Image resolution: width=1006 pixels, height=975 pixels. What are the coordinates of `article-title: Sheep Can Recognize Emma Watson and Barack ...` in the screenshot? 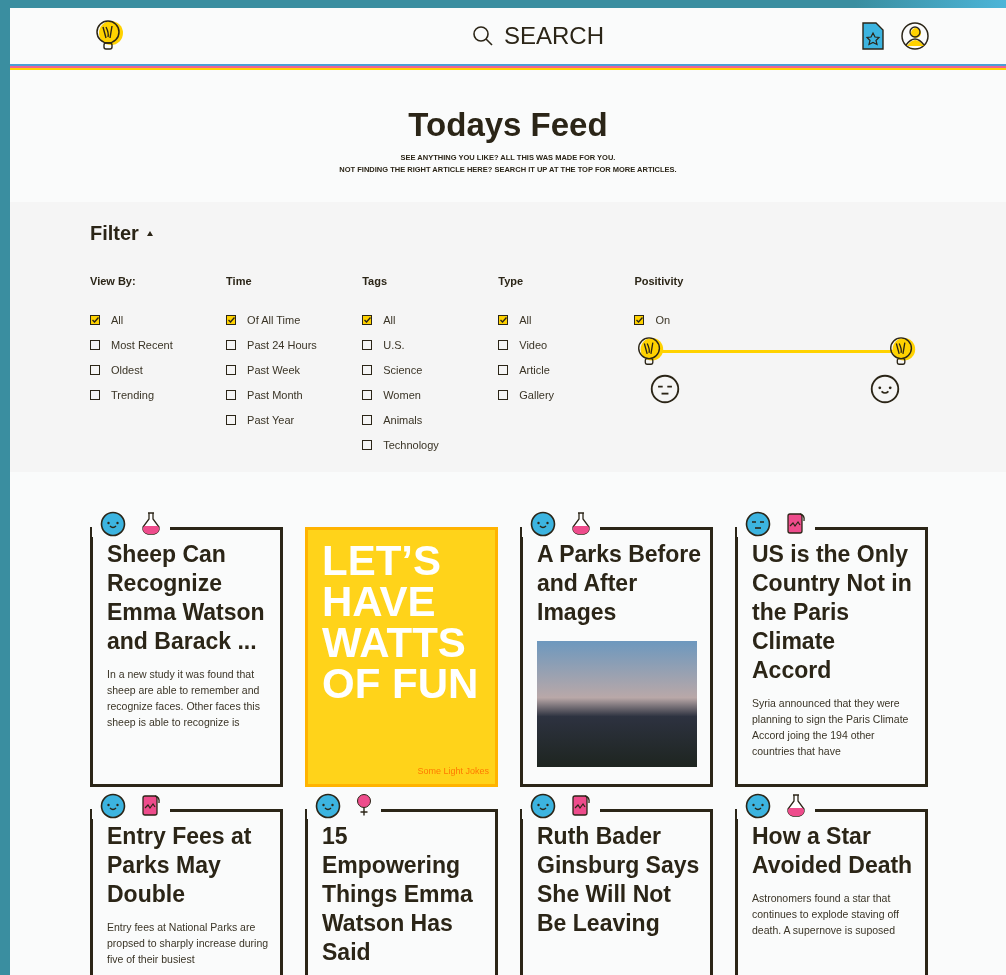 It's located at (186, 598).